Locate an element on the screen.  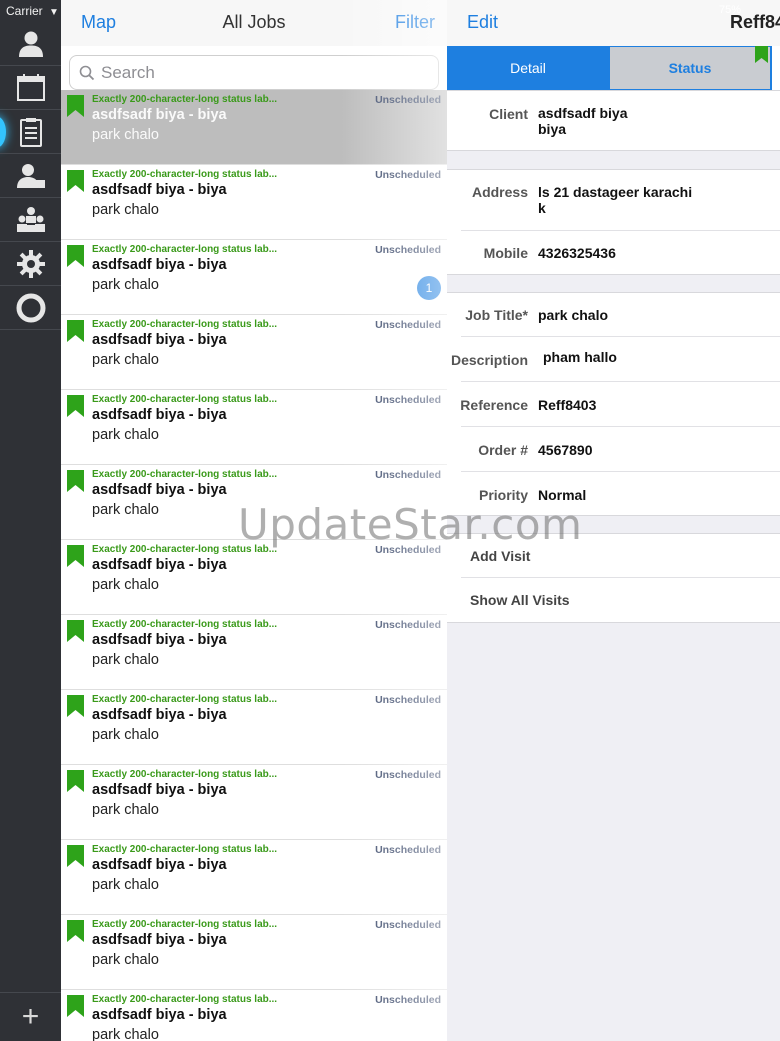
job-title-label: Job Title* is located at coordinates (496, 315).